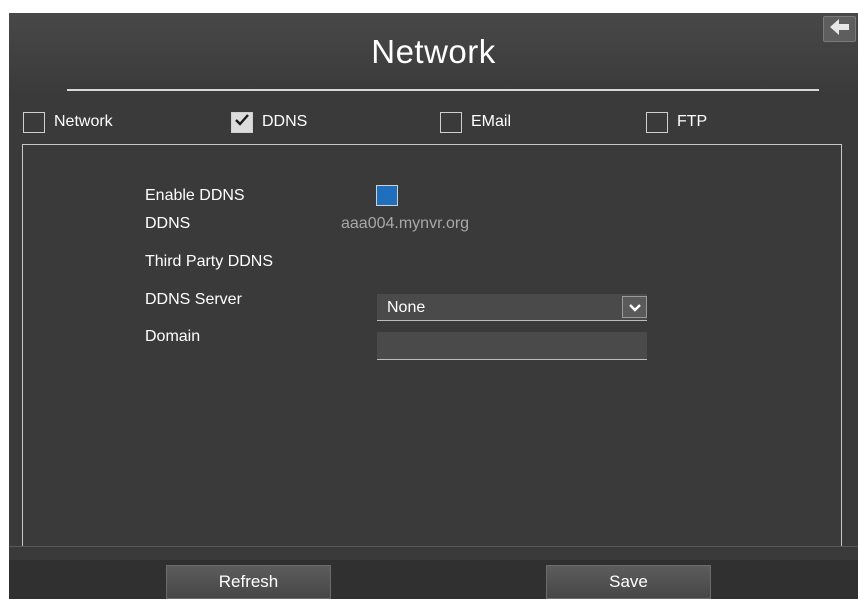 The height and width of the screenshot is (599, 858). What do you see at coordinates (512, 307) in the screenshot?
I see `ddns-server-select: None` at bounding box center [512, 307].